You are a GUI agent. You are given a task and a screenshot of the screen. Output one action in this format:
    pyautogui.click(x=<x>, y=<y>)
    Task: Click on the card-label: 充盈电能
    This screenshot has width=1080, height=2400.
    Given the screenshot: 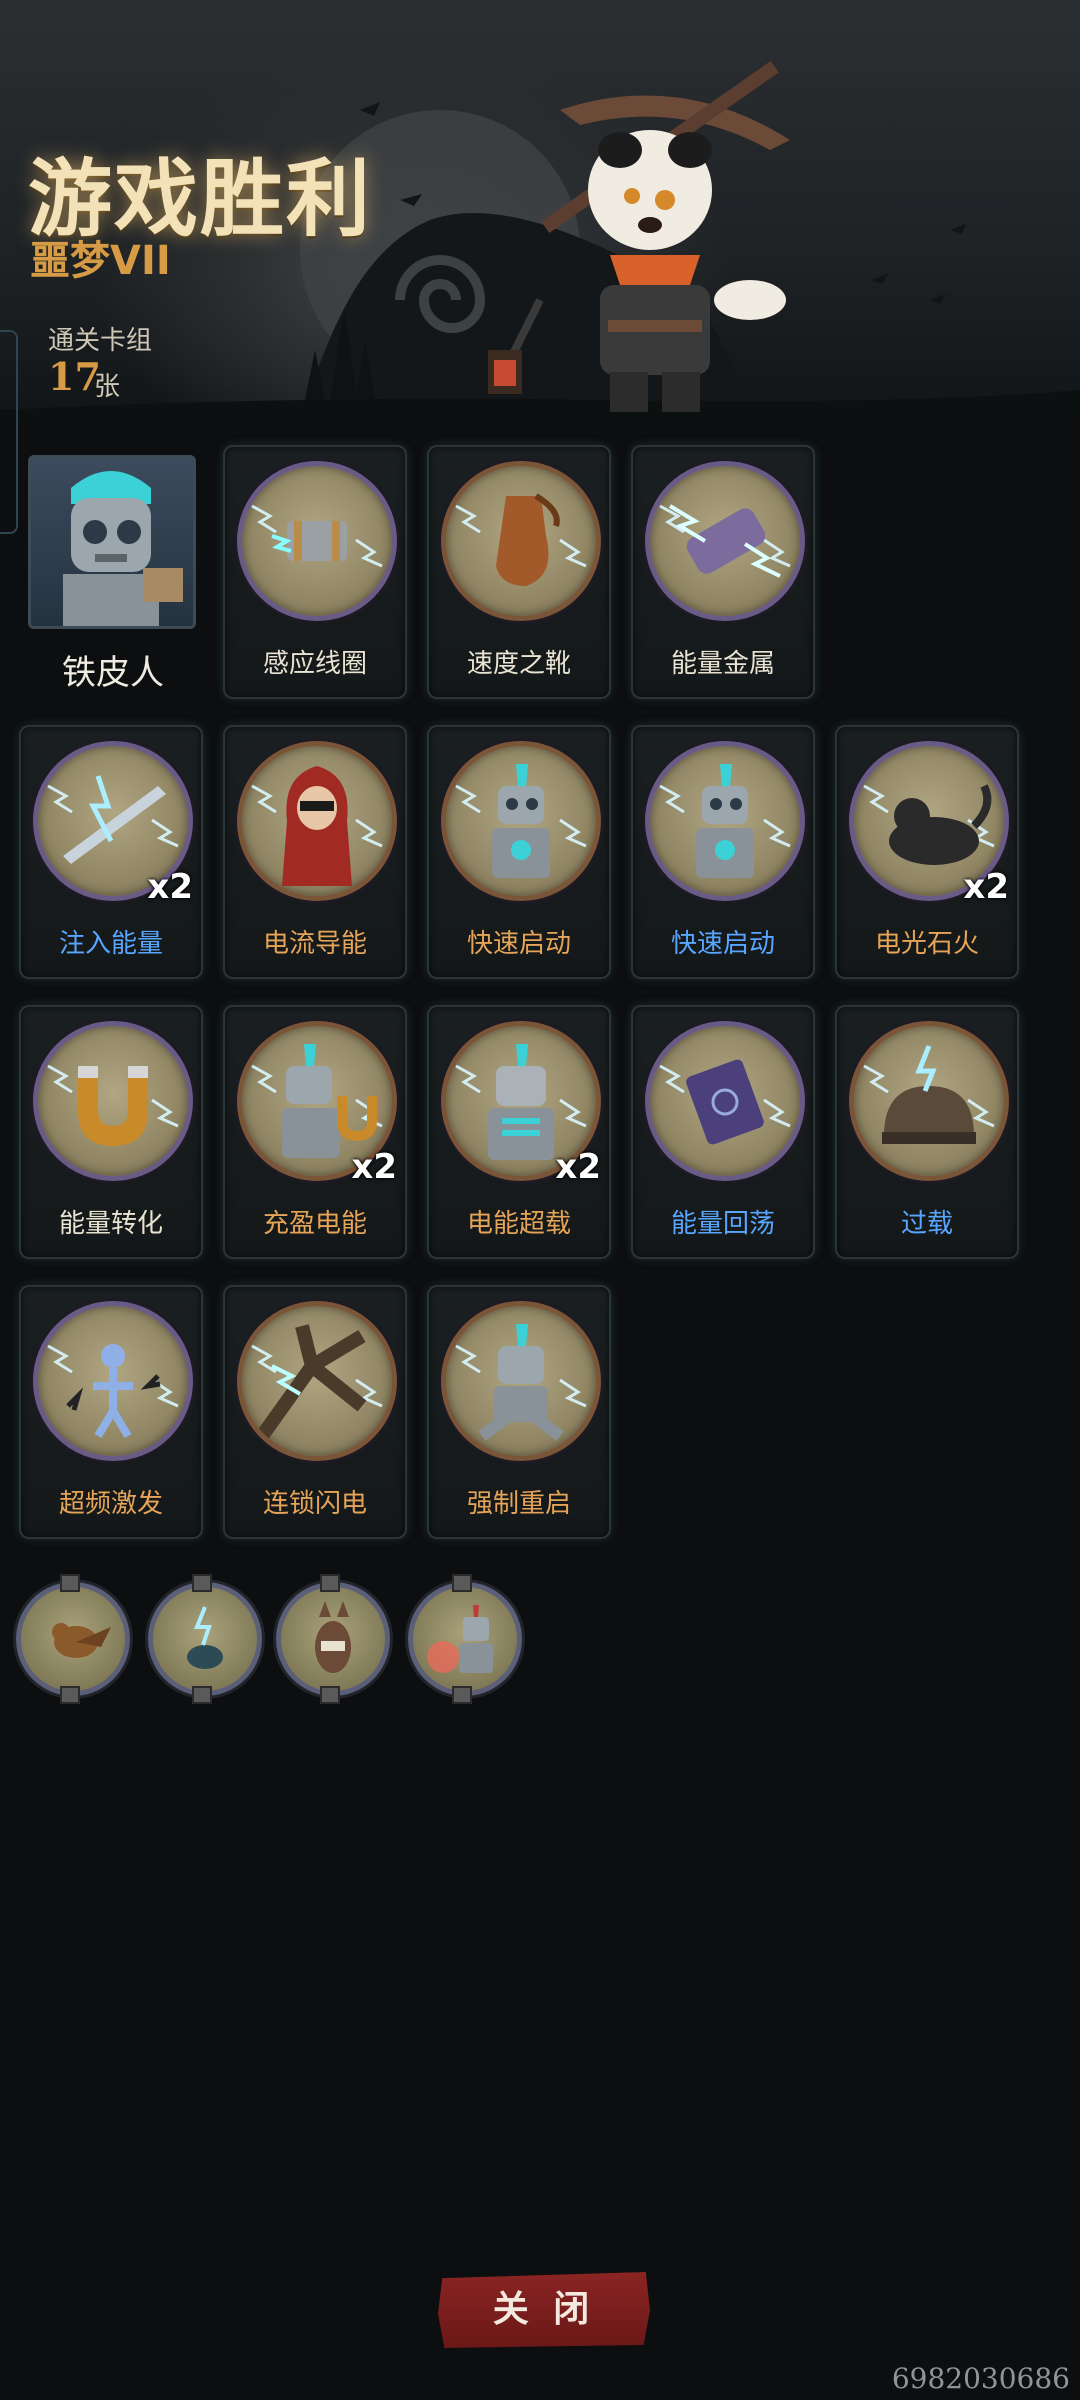 What is the action you would take?
    pyautogui.click(x=314, y=1224)
    